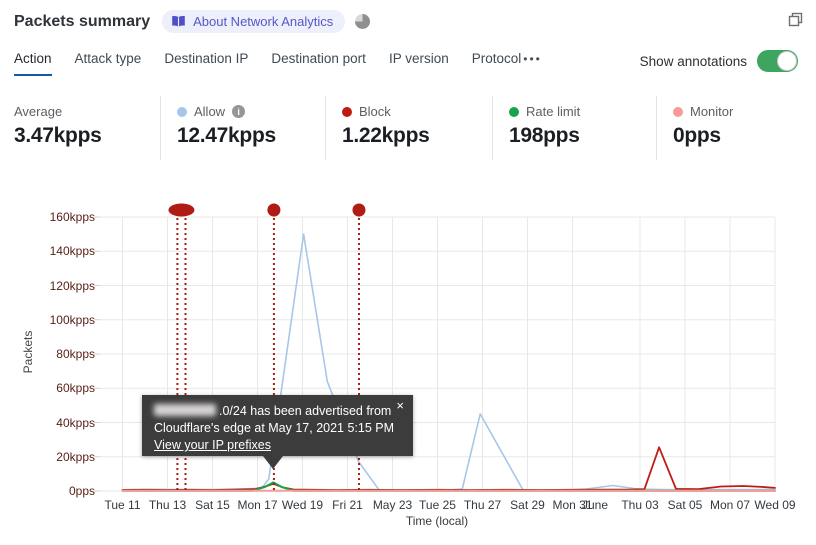  Describe the element at coordinates (108, 63) in the screenshot. I see `tab-attack-type: Attack type` at that location.